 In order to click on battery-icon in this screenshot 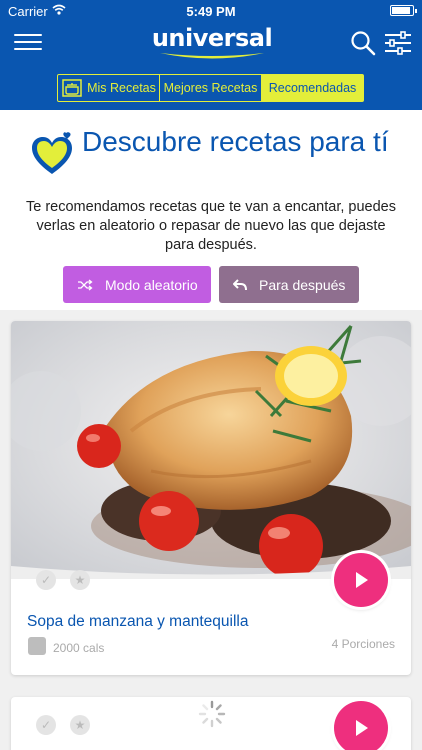, I will do `click(403, 10)`.